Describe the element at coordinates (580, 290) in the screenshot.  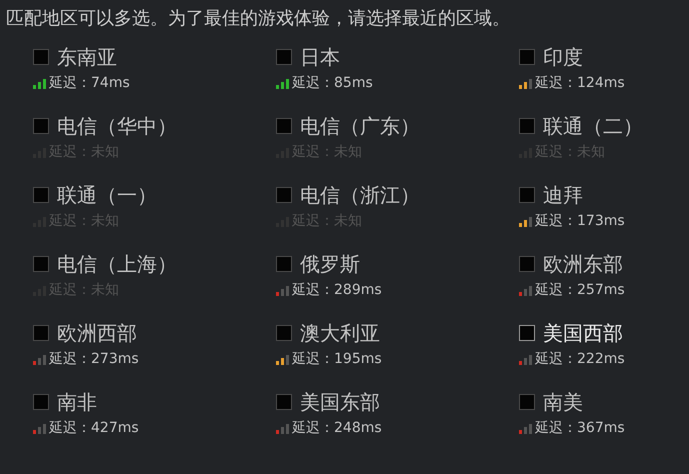
I see `latency-text: 延迟：257ms` at that location.